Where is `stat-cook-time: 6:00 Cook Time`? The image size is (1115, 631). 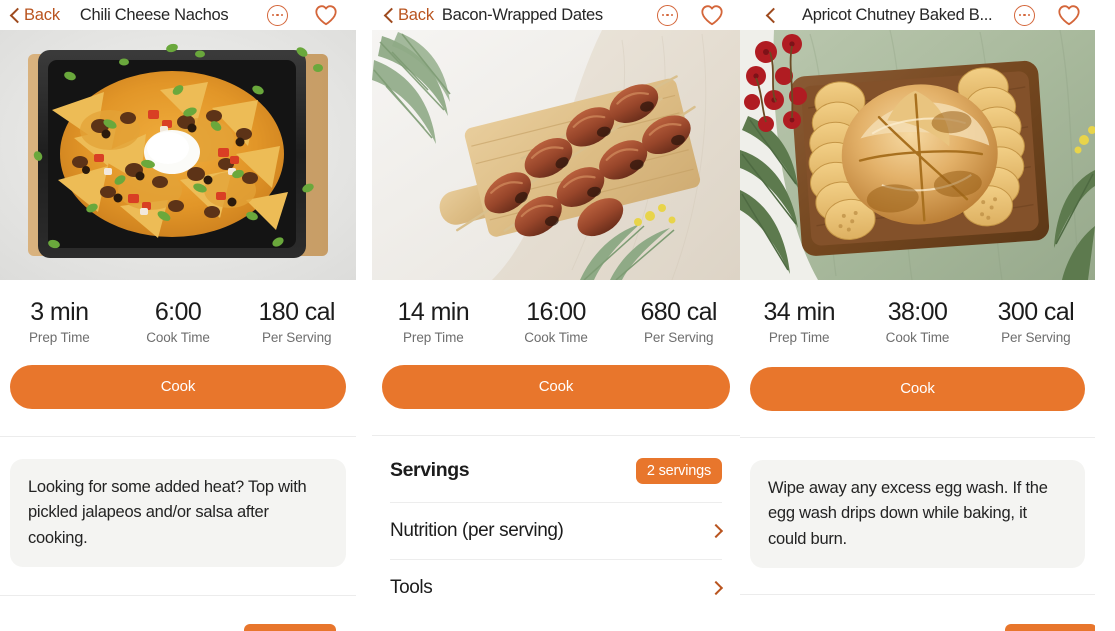
stat-cook-time: 6:00 Cook Time is located at coordinates (178, 321).